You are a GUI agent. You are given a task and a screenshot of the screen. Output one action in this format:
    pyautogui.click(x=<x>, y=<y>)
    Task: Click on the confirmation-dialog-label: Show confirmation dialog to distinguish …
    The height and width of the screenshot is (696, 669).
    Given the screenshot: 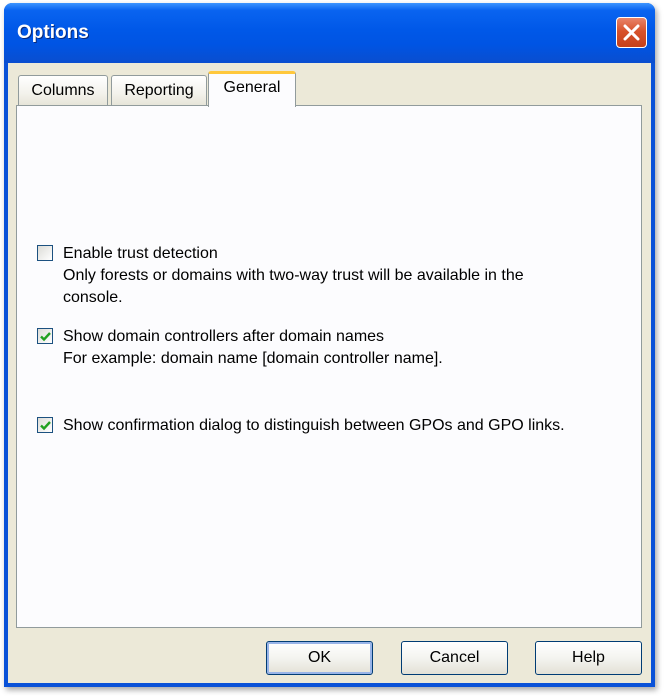 What is the action you would take?
    pyautogui.click(x=314, y=425)
    